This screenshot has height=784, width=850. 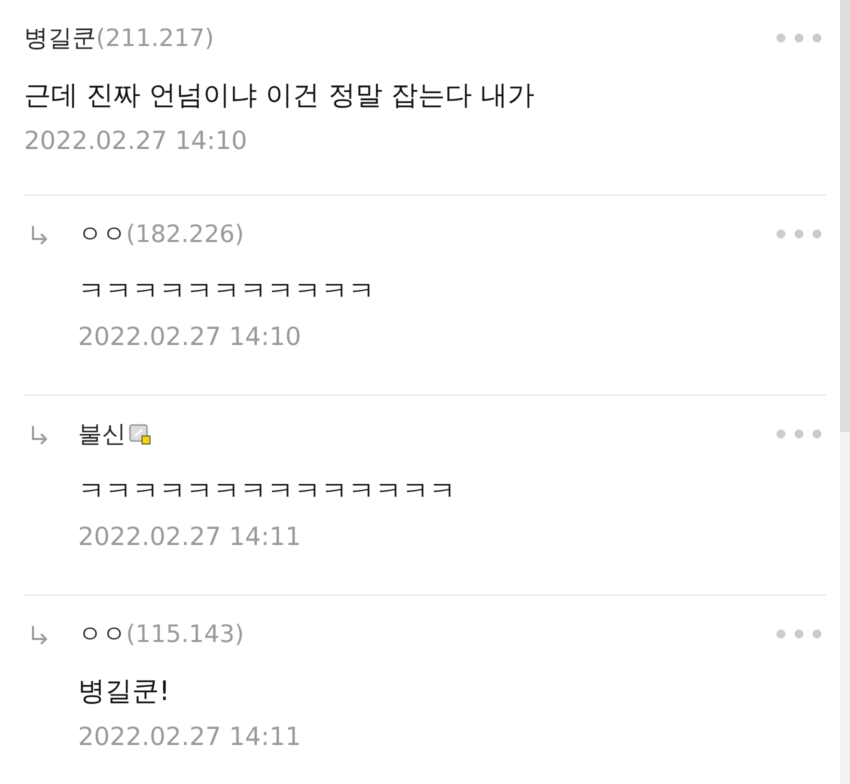 What do you see at coordinates (267, 491) in the screenshot?
I see `comment-text: ㅋㅋㅋㅋㅋㅋㅋㅋㅋㅋㅋㅋㅋㅋ` at bounding box center [267, 491].